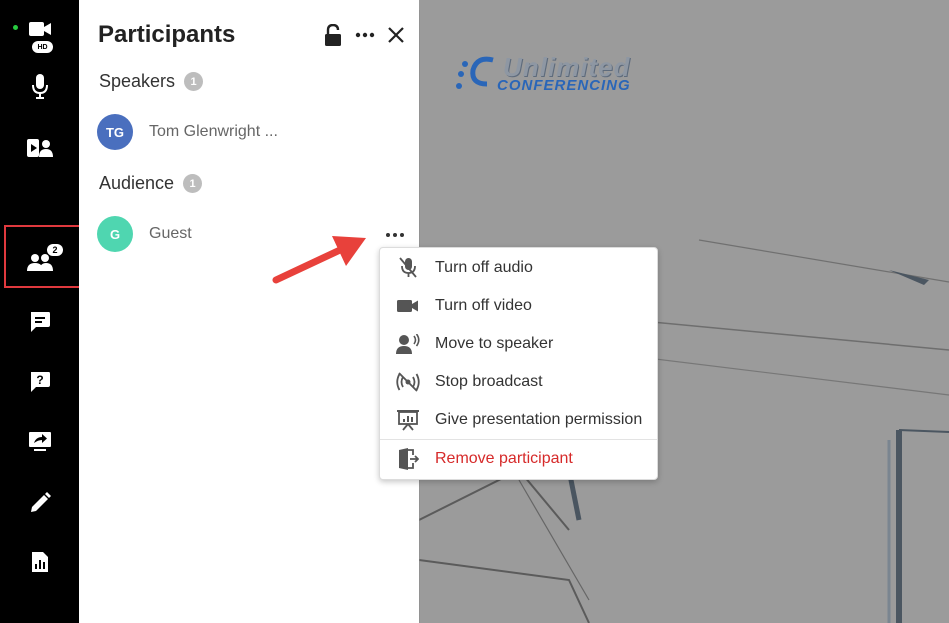 The width and height of the screenshot is (949, 623). Describe the element at coordinates (167, 34) in the screenshot. I see `panel-title: Participants` at that location.